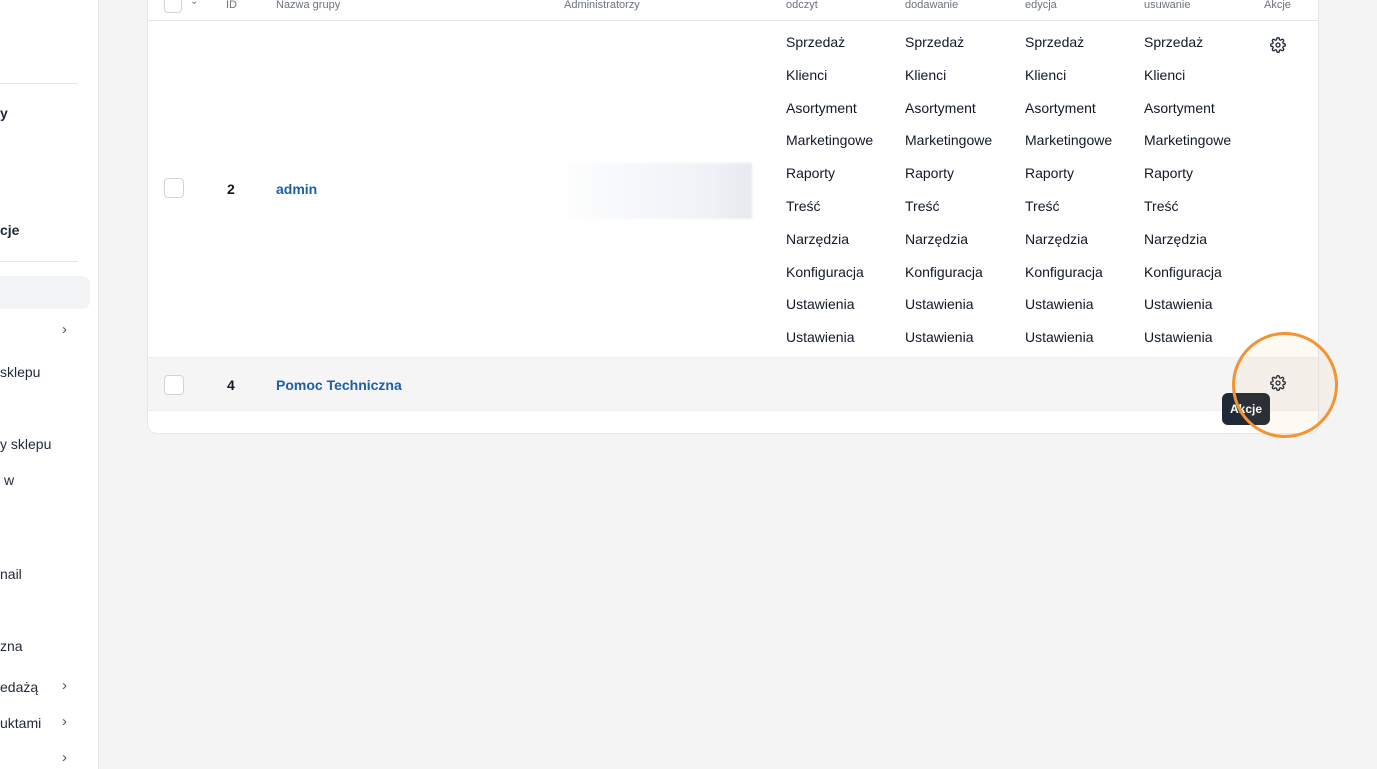  I want to click on sidebar-item-label: y, so click(4, 113).